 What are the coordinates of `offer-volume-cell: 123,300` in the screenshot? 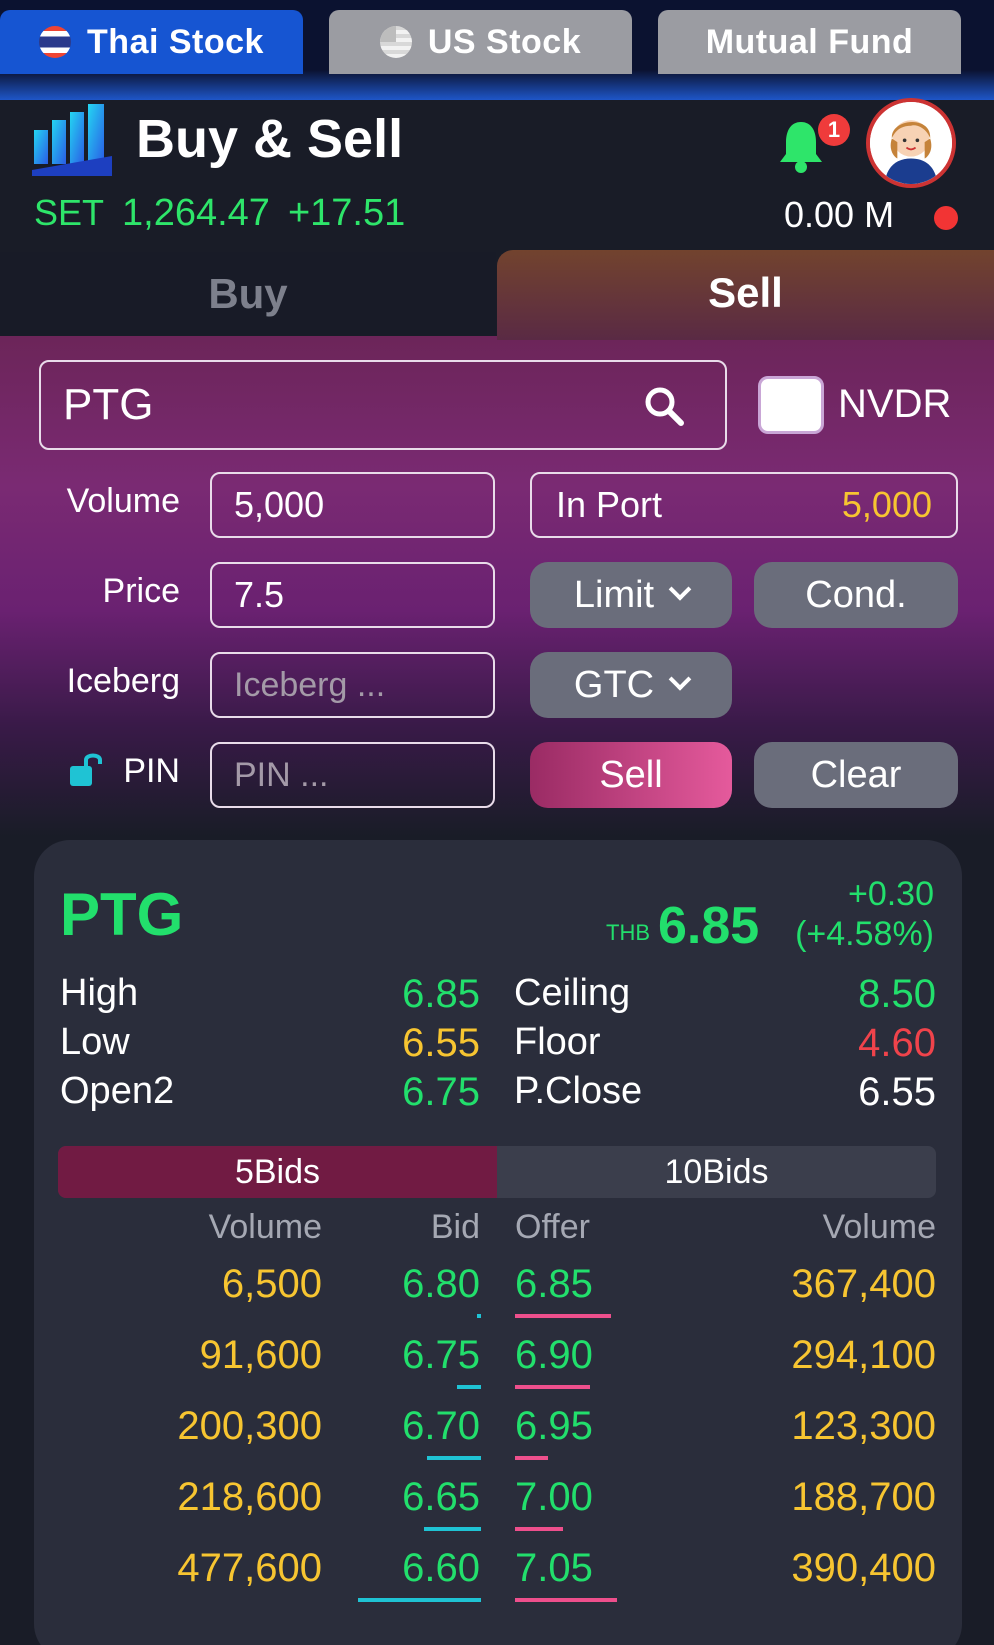 It's located at (863, 1426).